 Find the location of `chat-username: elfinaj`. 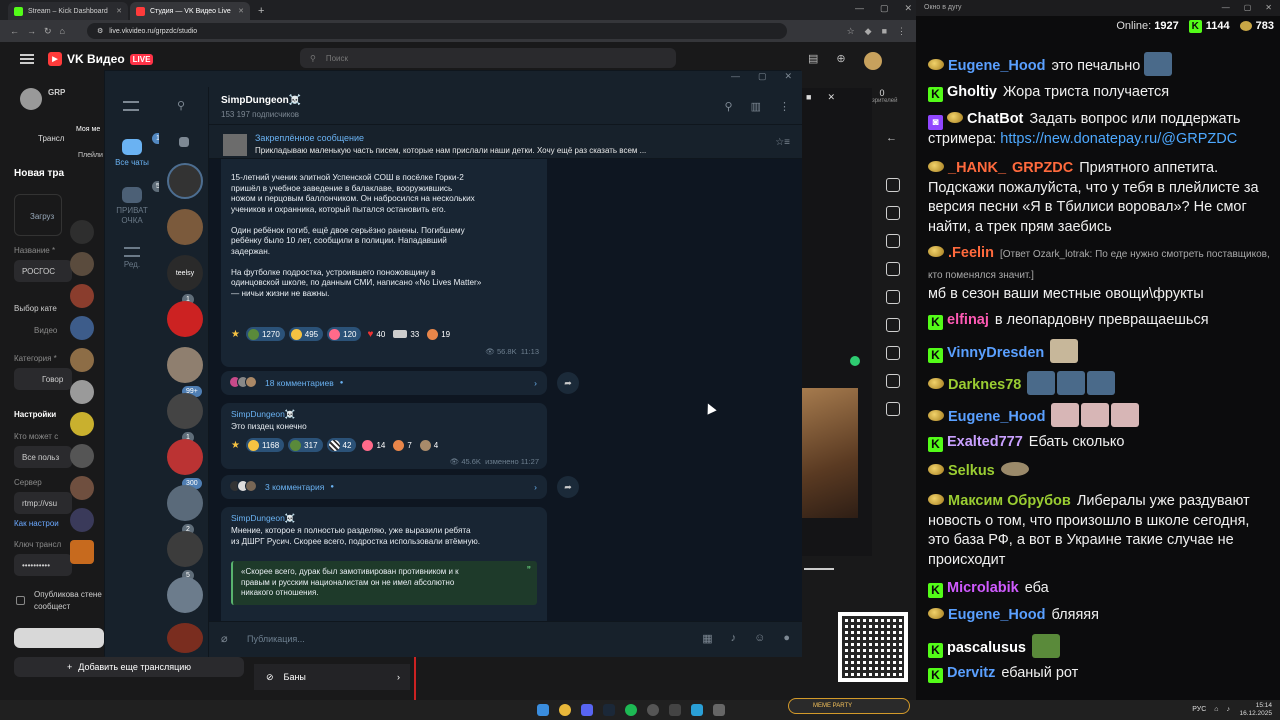

chat-username: elfinaj is located at coordinates (968, 320).